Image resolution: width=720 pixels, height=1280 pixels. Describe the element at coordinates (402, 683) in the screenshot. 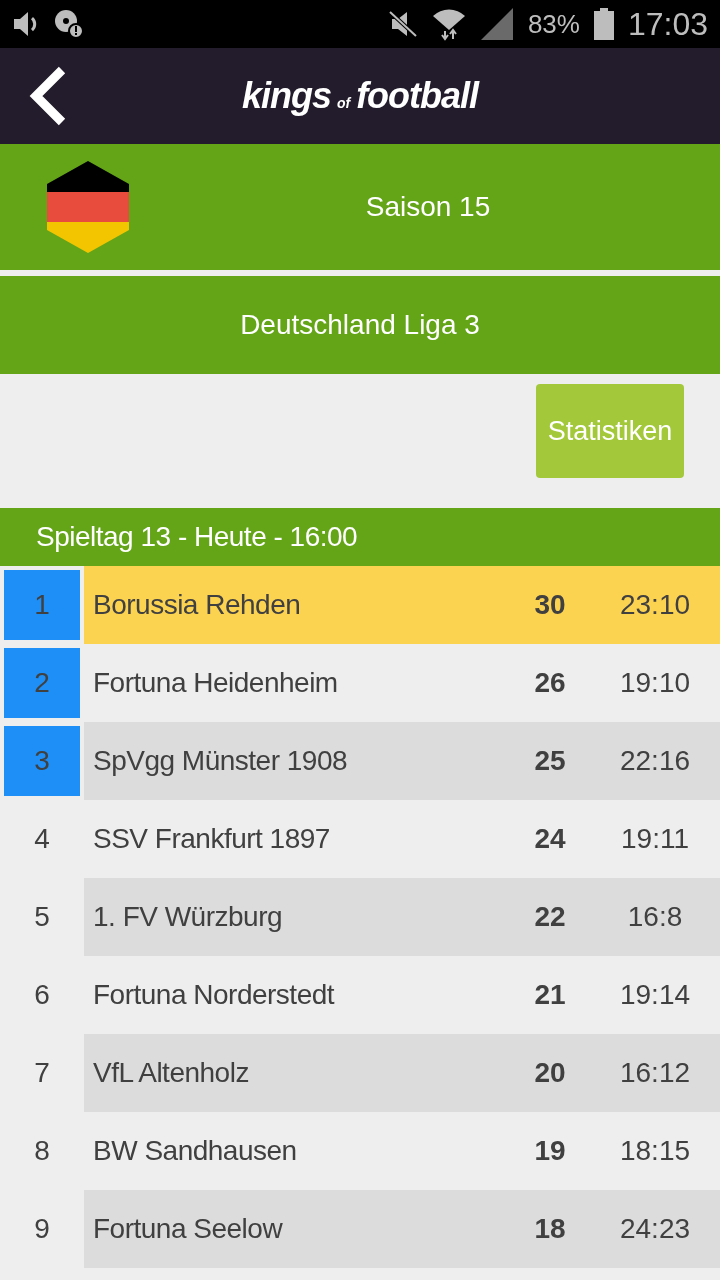

I see `team-row: Fortuna Heidenheim 26 19:10` at that location.